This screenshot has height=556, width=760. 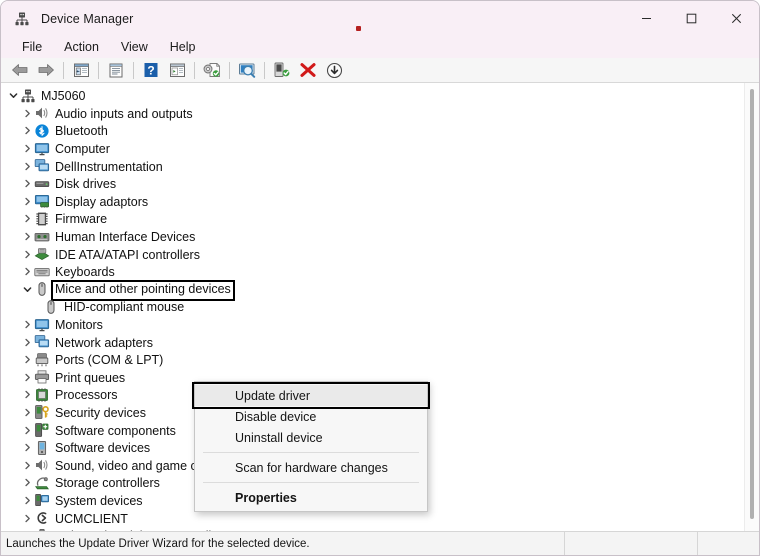 What do you see at coordinates (143, 291) in the screenshot?
I see `annotation-box-mice: Mice and other pointing devices` at bounding box center [143, 291].